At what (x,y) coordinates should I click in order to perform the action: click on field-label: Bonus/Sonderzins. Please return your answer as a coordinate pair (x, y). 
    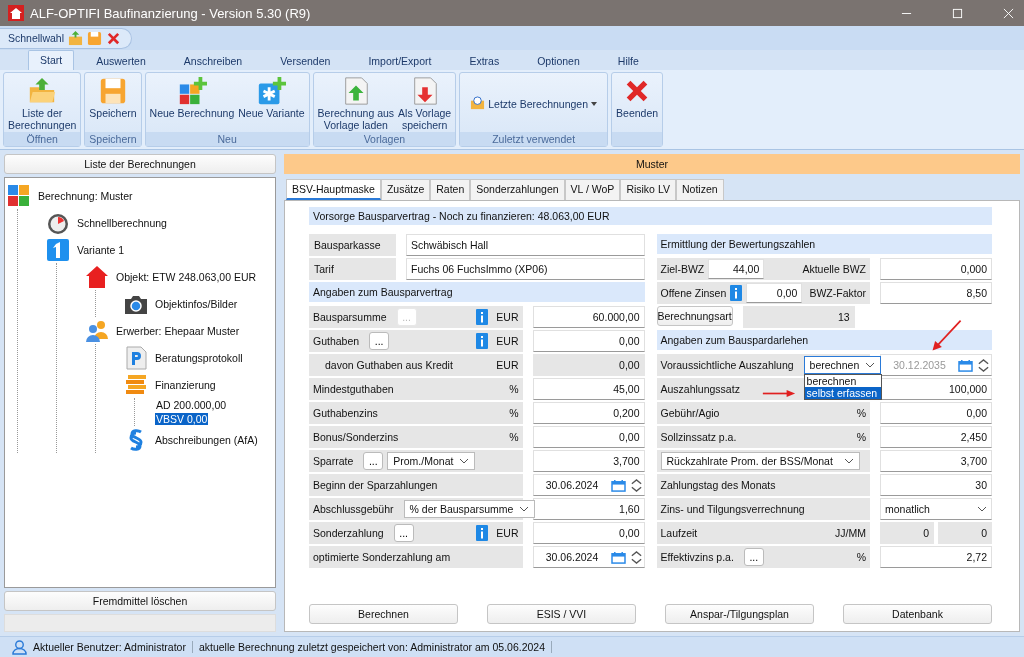
    Looking at the image, I should click on (356, 437).